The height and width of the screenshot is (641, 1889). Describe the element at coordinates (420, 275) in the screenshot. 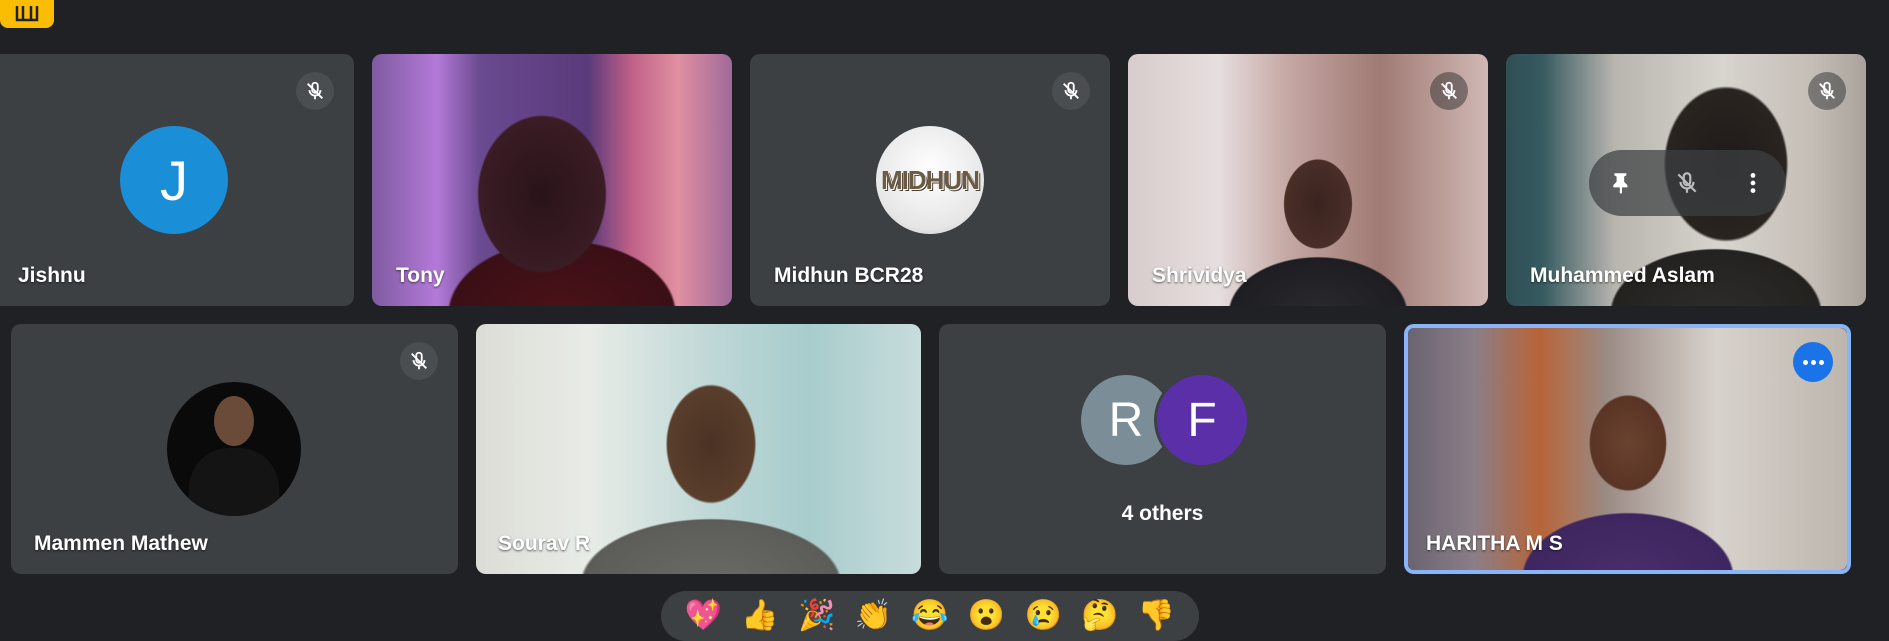

I see `participant-name: Tony` at that location.